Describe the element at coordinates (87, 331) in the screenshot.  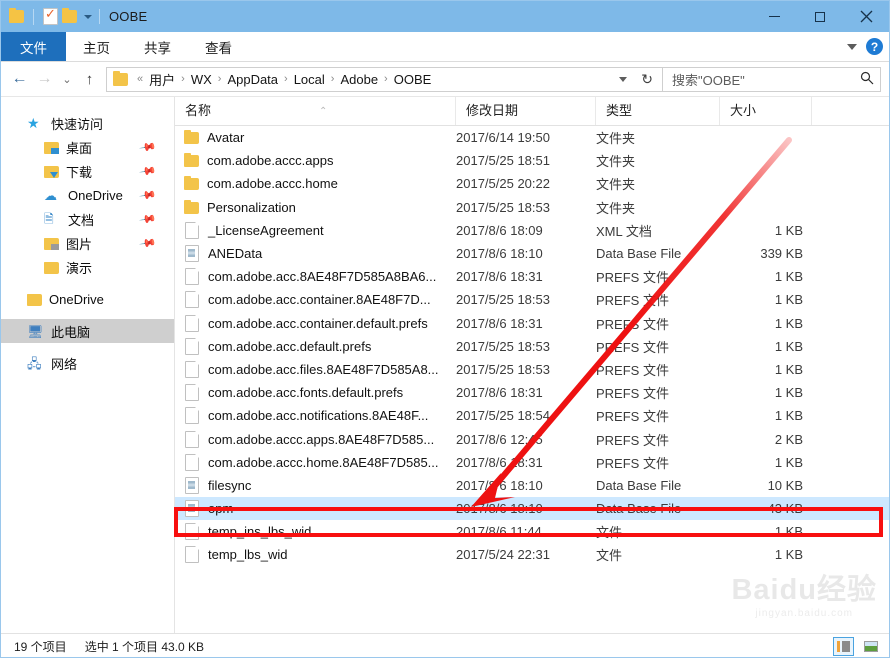
I see `sidebar-item-this-pc: 🖥 此电脑` at that location.